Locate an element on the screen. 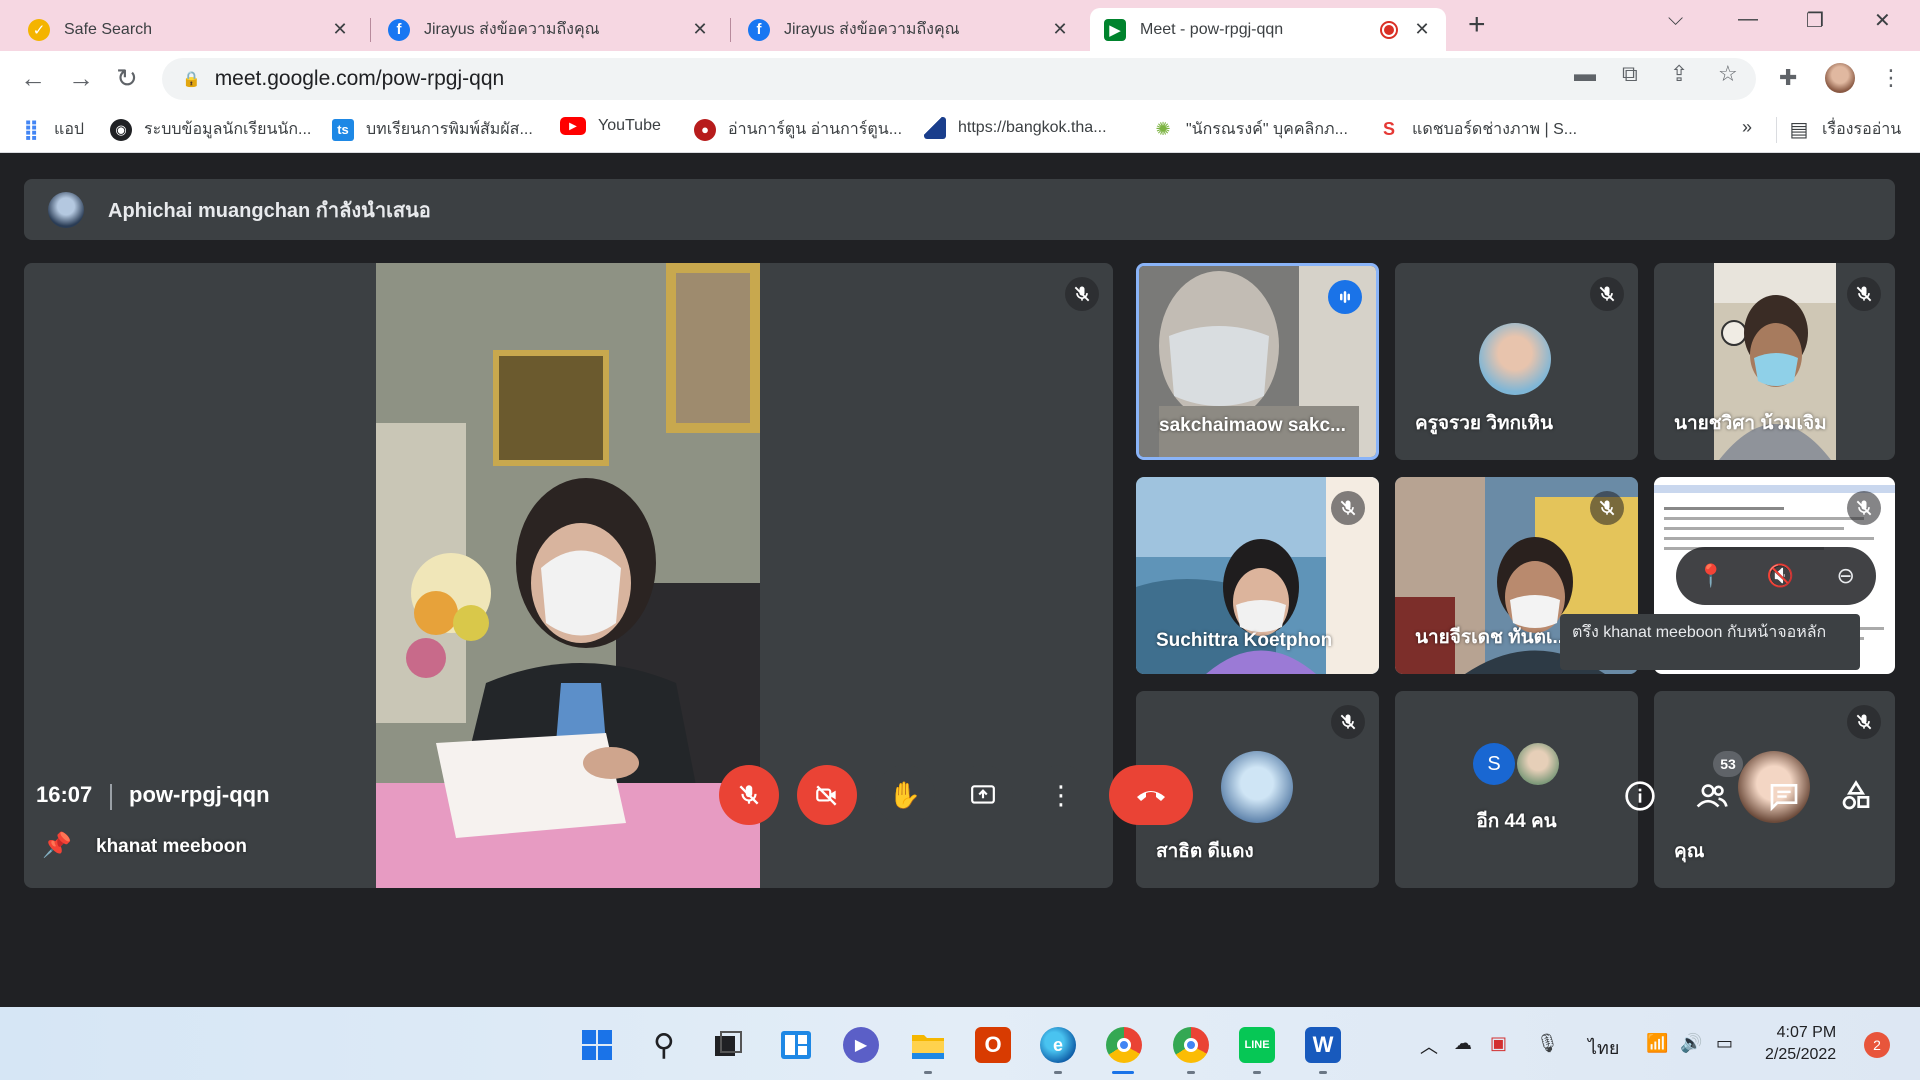  wifi-icon: 📶 is located at coordinates (1657, 1043).